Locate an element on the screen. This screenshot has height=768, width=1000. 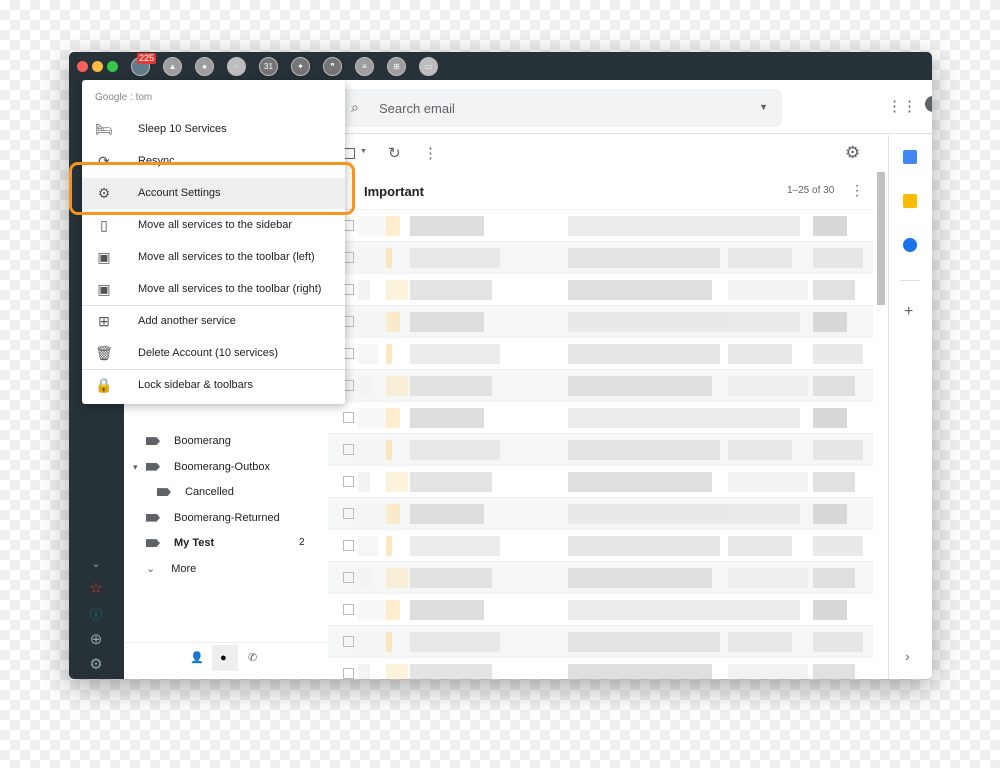
add-service-icon: ⊕ is located at coordinates (96, 640).